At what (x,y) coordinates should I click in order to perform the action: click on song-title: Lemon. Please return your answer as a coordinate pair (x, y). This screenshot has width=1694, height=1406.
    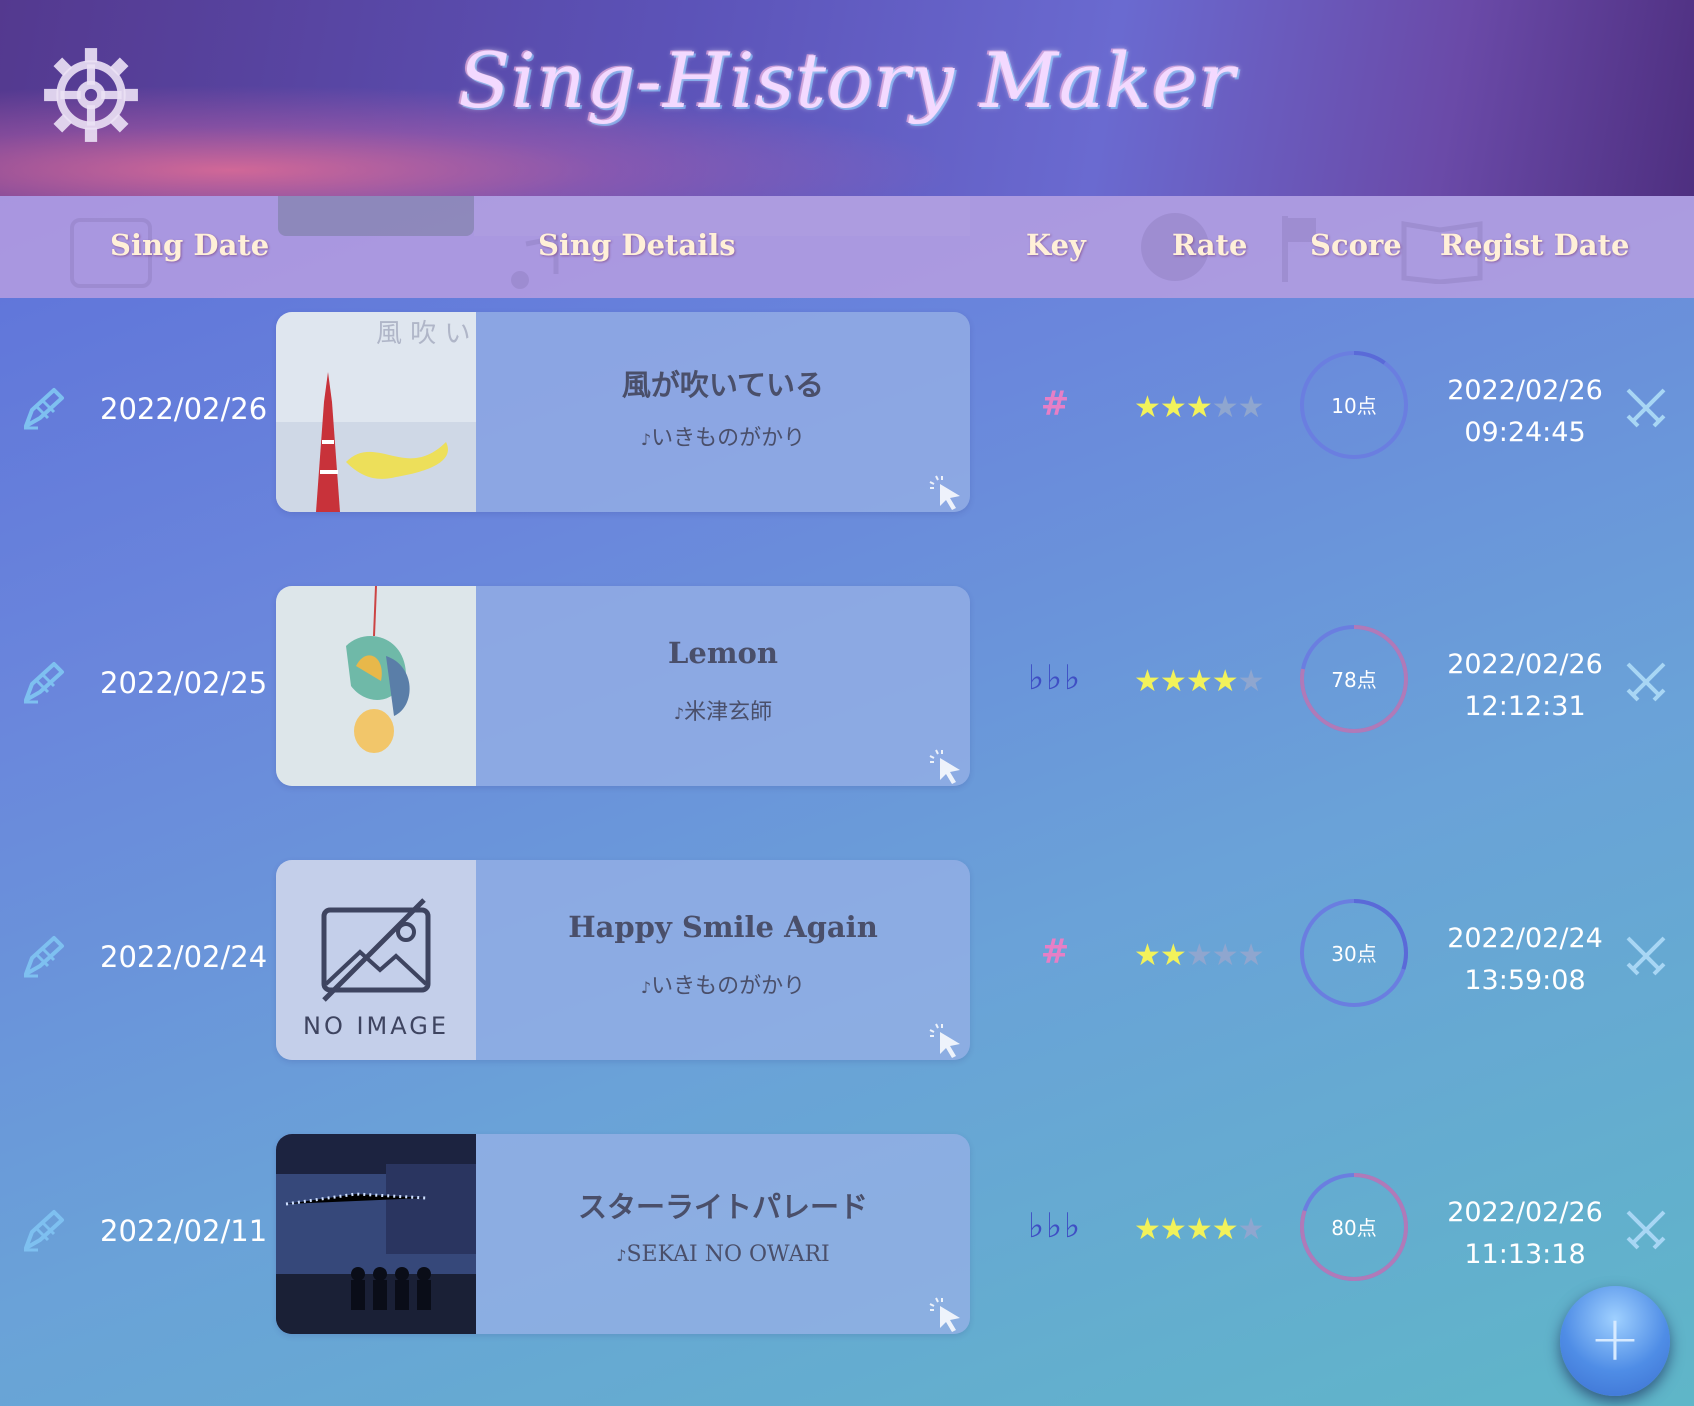
    Looking at the image, I should click on (723, 653).